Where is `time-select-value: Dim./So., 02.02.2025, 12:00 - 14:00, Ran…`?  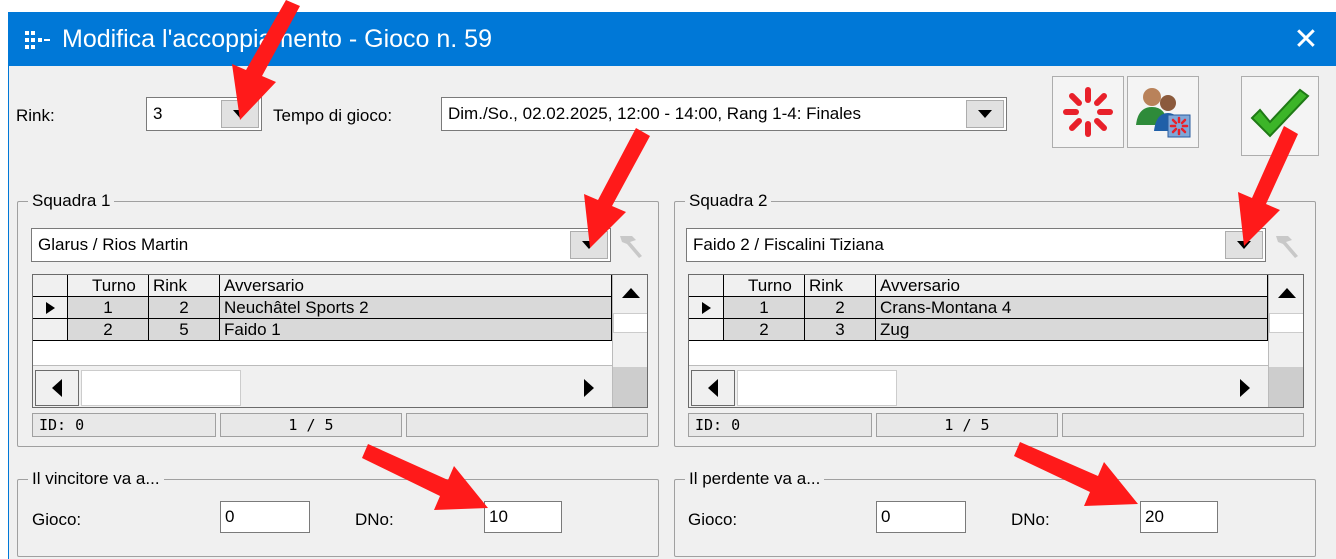
time-select-value: Dim./So., 02.02.2025, 12:00 - 14:00, Ran… is located at coordinates (654, 113).